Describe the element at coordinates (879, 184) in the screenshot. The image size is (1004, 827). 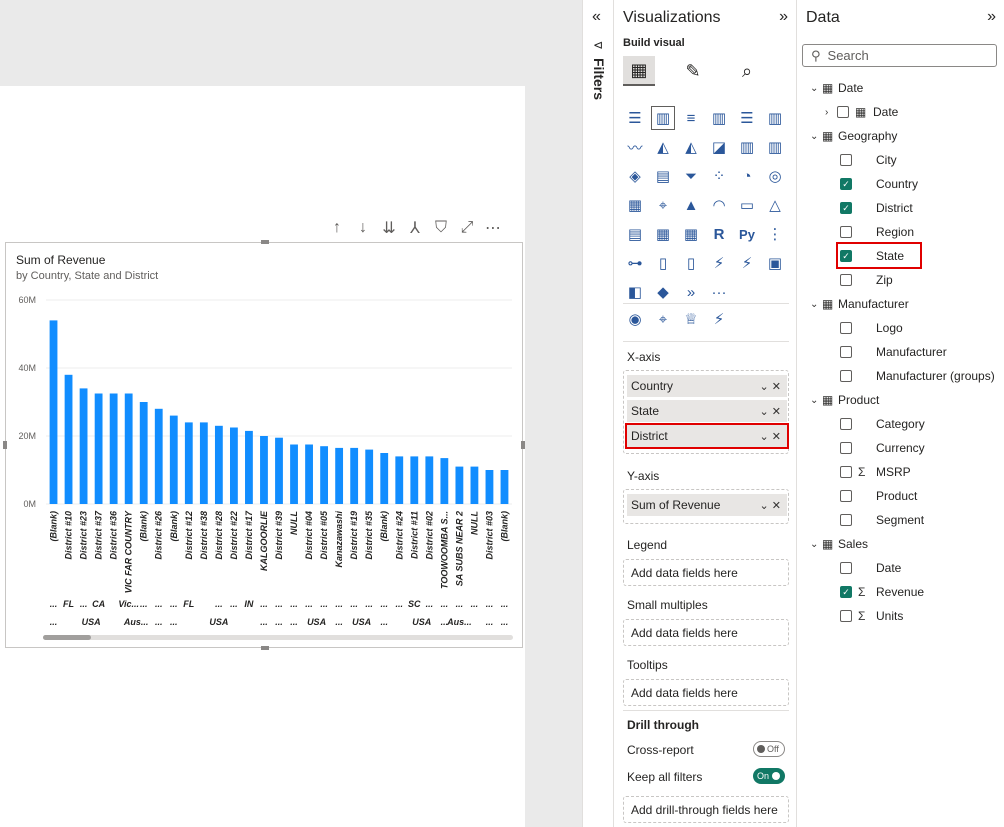
I see `field-item: ✓ Country` at that location.